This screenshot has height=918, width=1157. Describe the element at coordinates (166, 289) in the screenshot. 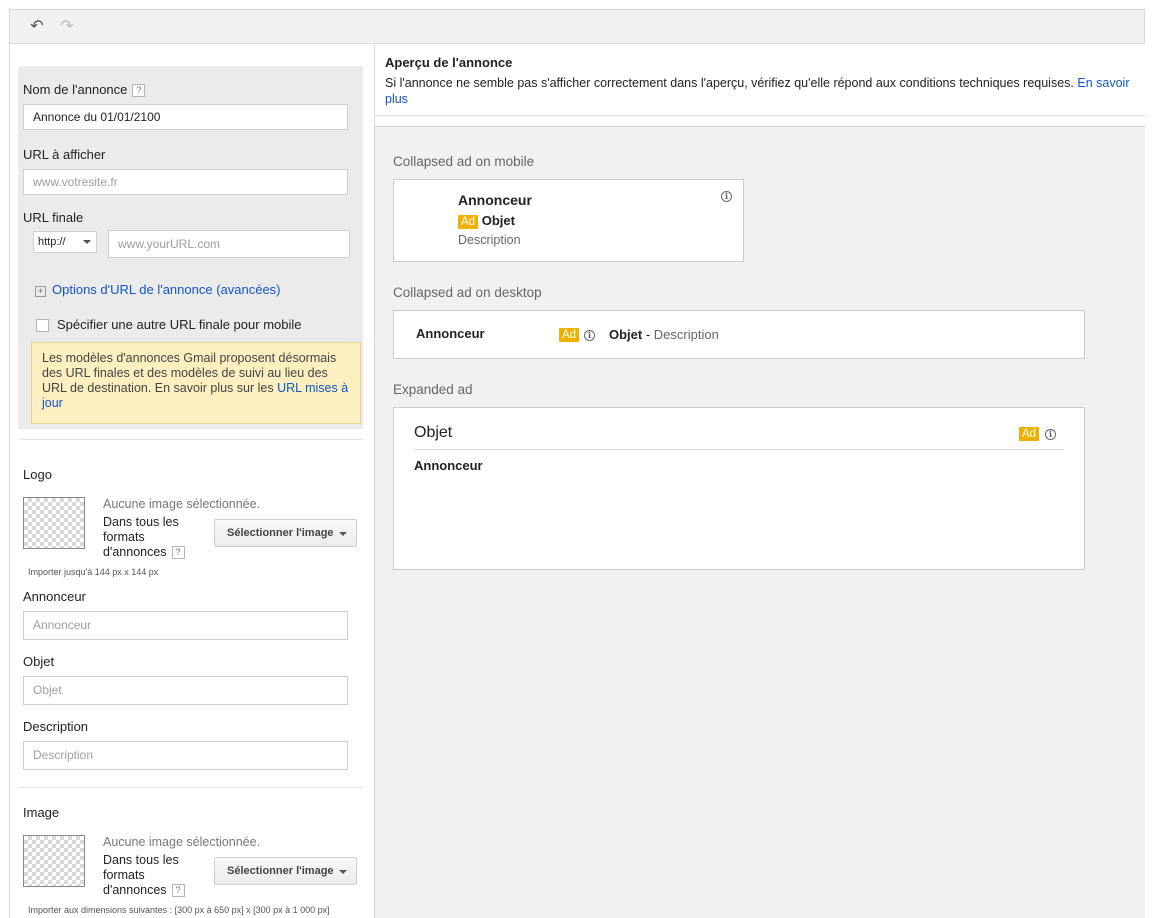

I see `url-options-link: Options d'URL de l'annonce (avancées)` at that location.